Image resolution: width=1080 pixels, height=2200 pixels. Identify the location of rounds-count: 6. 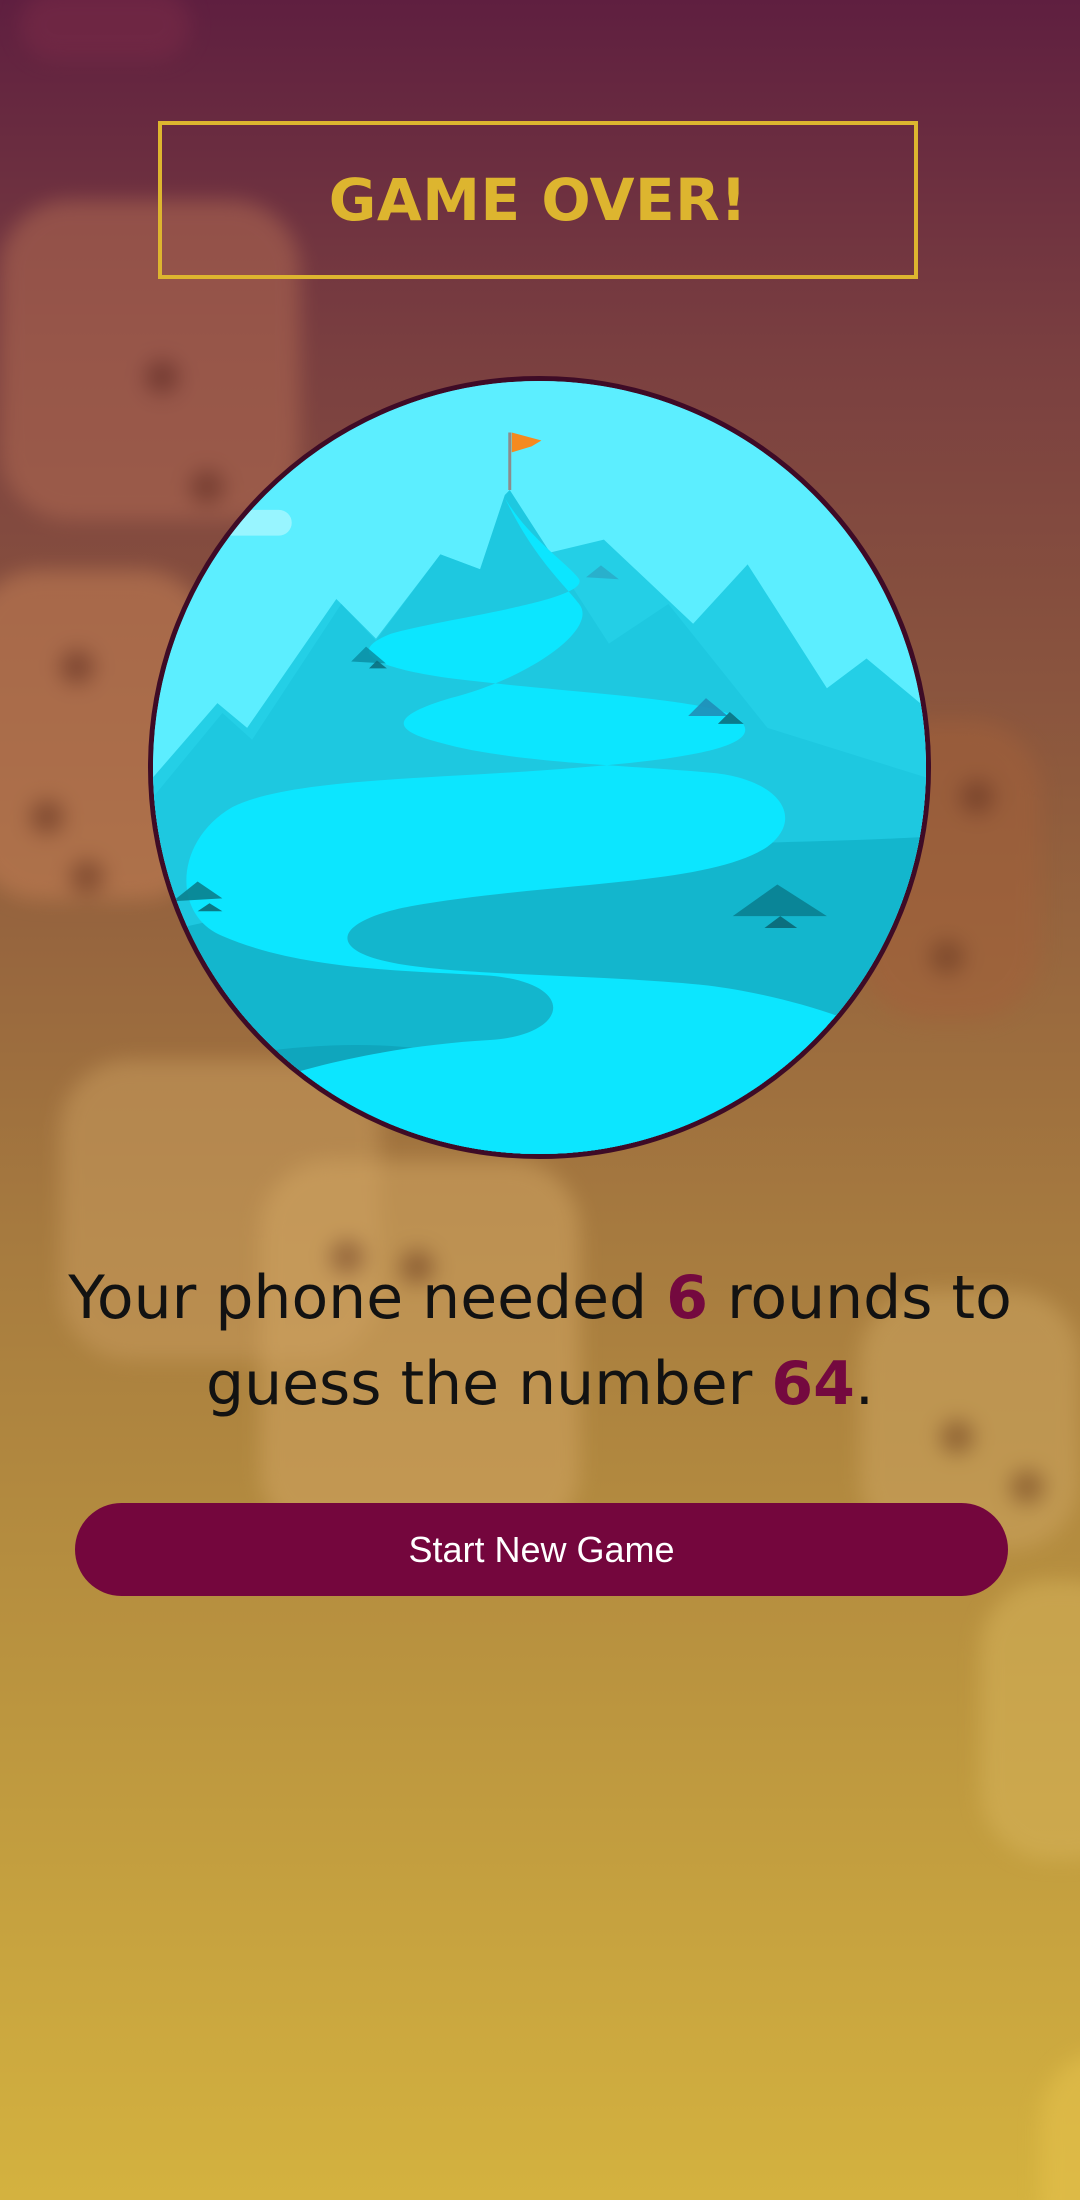
(687, 1298).